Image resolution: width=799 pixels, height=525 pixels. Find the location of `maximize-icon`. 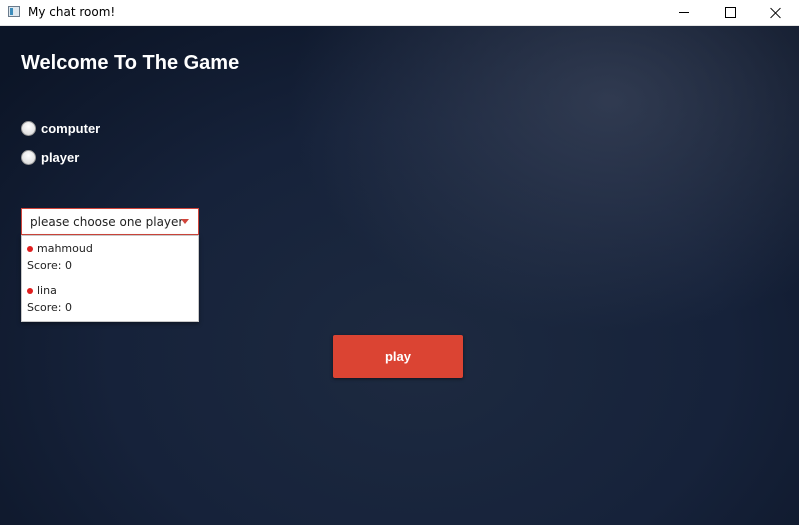

maximize-icon is located at coordinates (730, 12).